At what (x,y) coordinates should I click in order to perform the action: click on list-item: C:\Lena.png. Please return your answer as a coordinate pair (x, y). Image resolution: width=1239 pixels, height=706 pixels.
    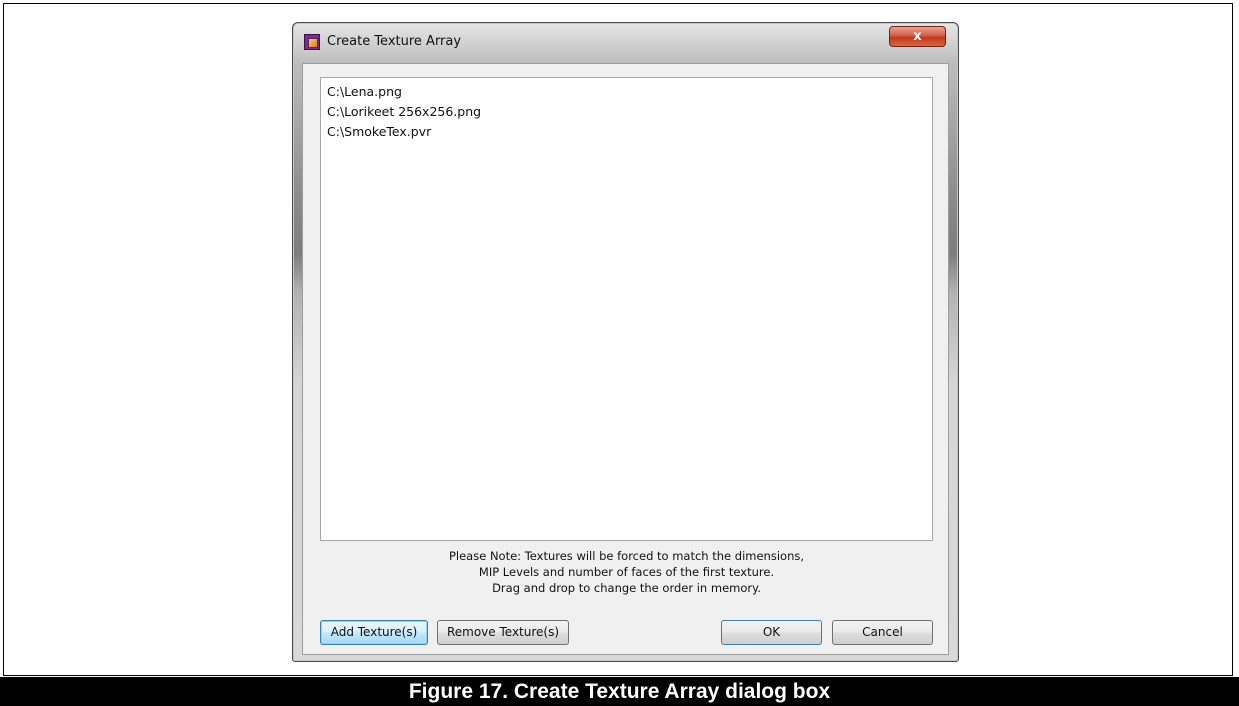
    Looking at the image, I should click on (364, 91).